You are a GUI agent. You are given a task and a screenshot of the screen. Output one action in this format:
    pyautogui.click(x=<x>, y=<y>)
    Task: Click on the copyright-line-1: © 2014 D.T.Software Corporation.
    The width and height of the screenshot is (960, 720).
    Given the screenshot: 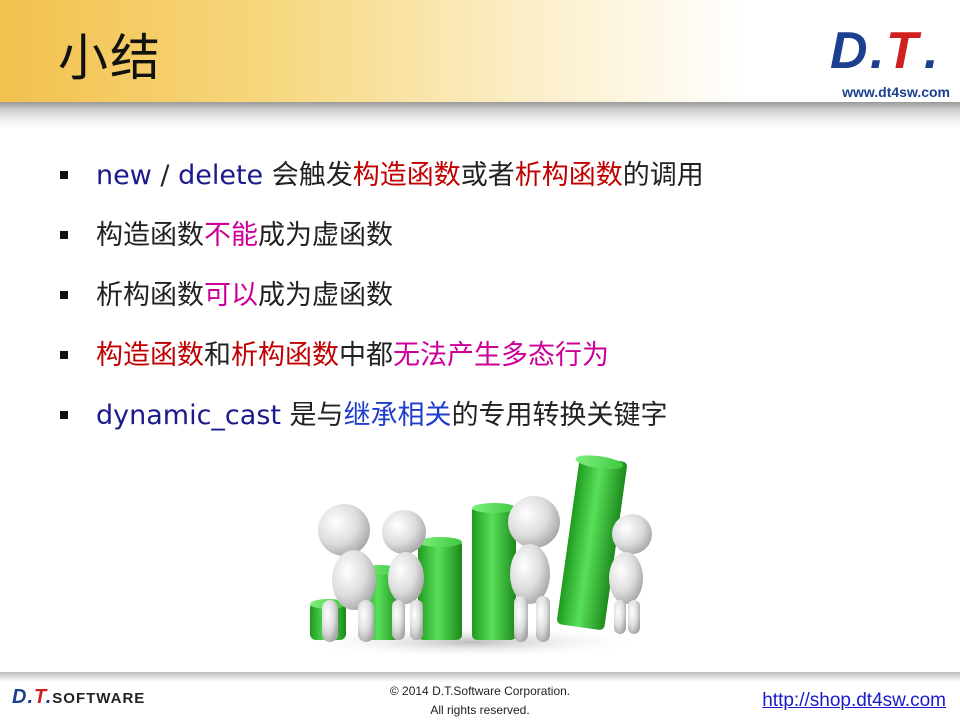 What is the action you would take?
    pyautogui.click(x=480, y=691)
    